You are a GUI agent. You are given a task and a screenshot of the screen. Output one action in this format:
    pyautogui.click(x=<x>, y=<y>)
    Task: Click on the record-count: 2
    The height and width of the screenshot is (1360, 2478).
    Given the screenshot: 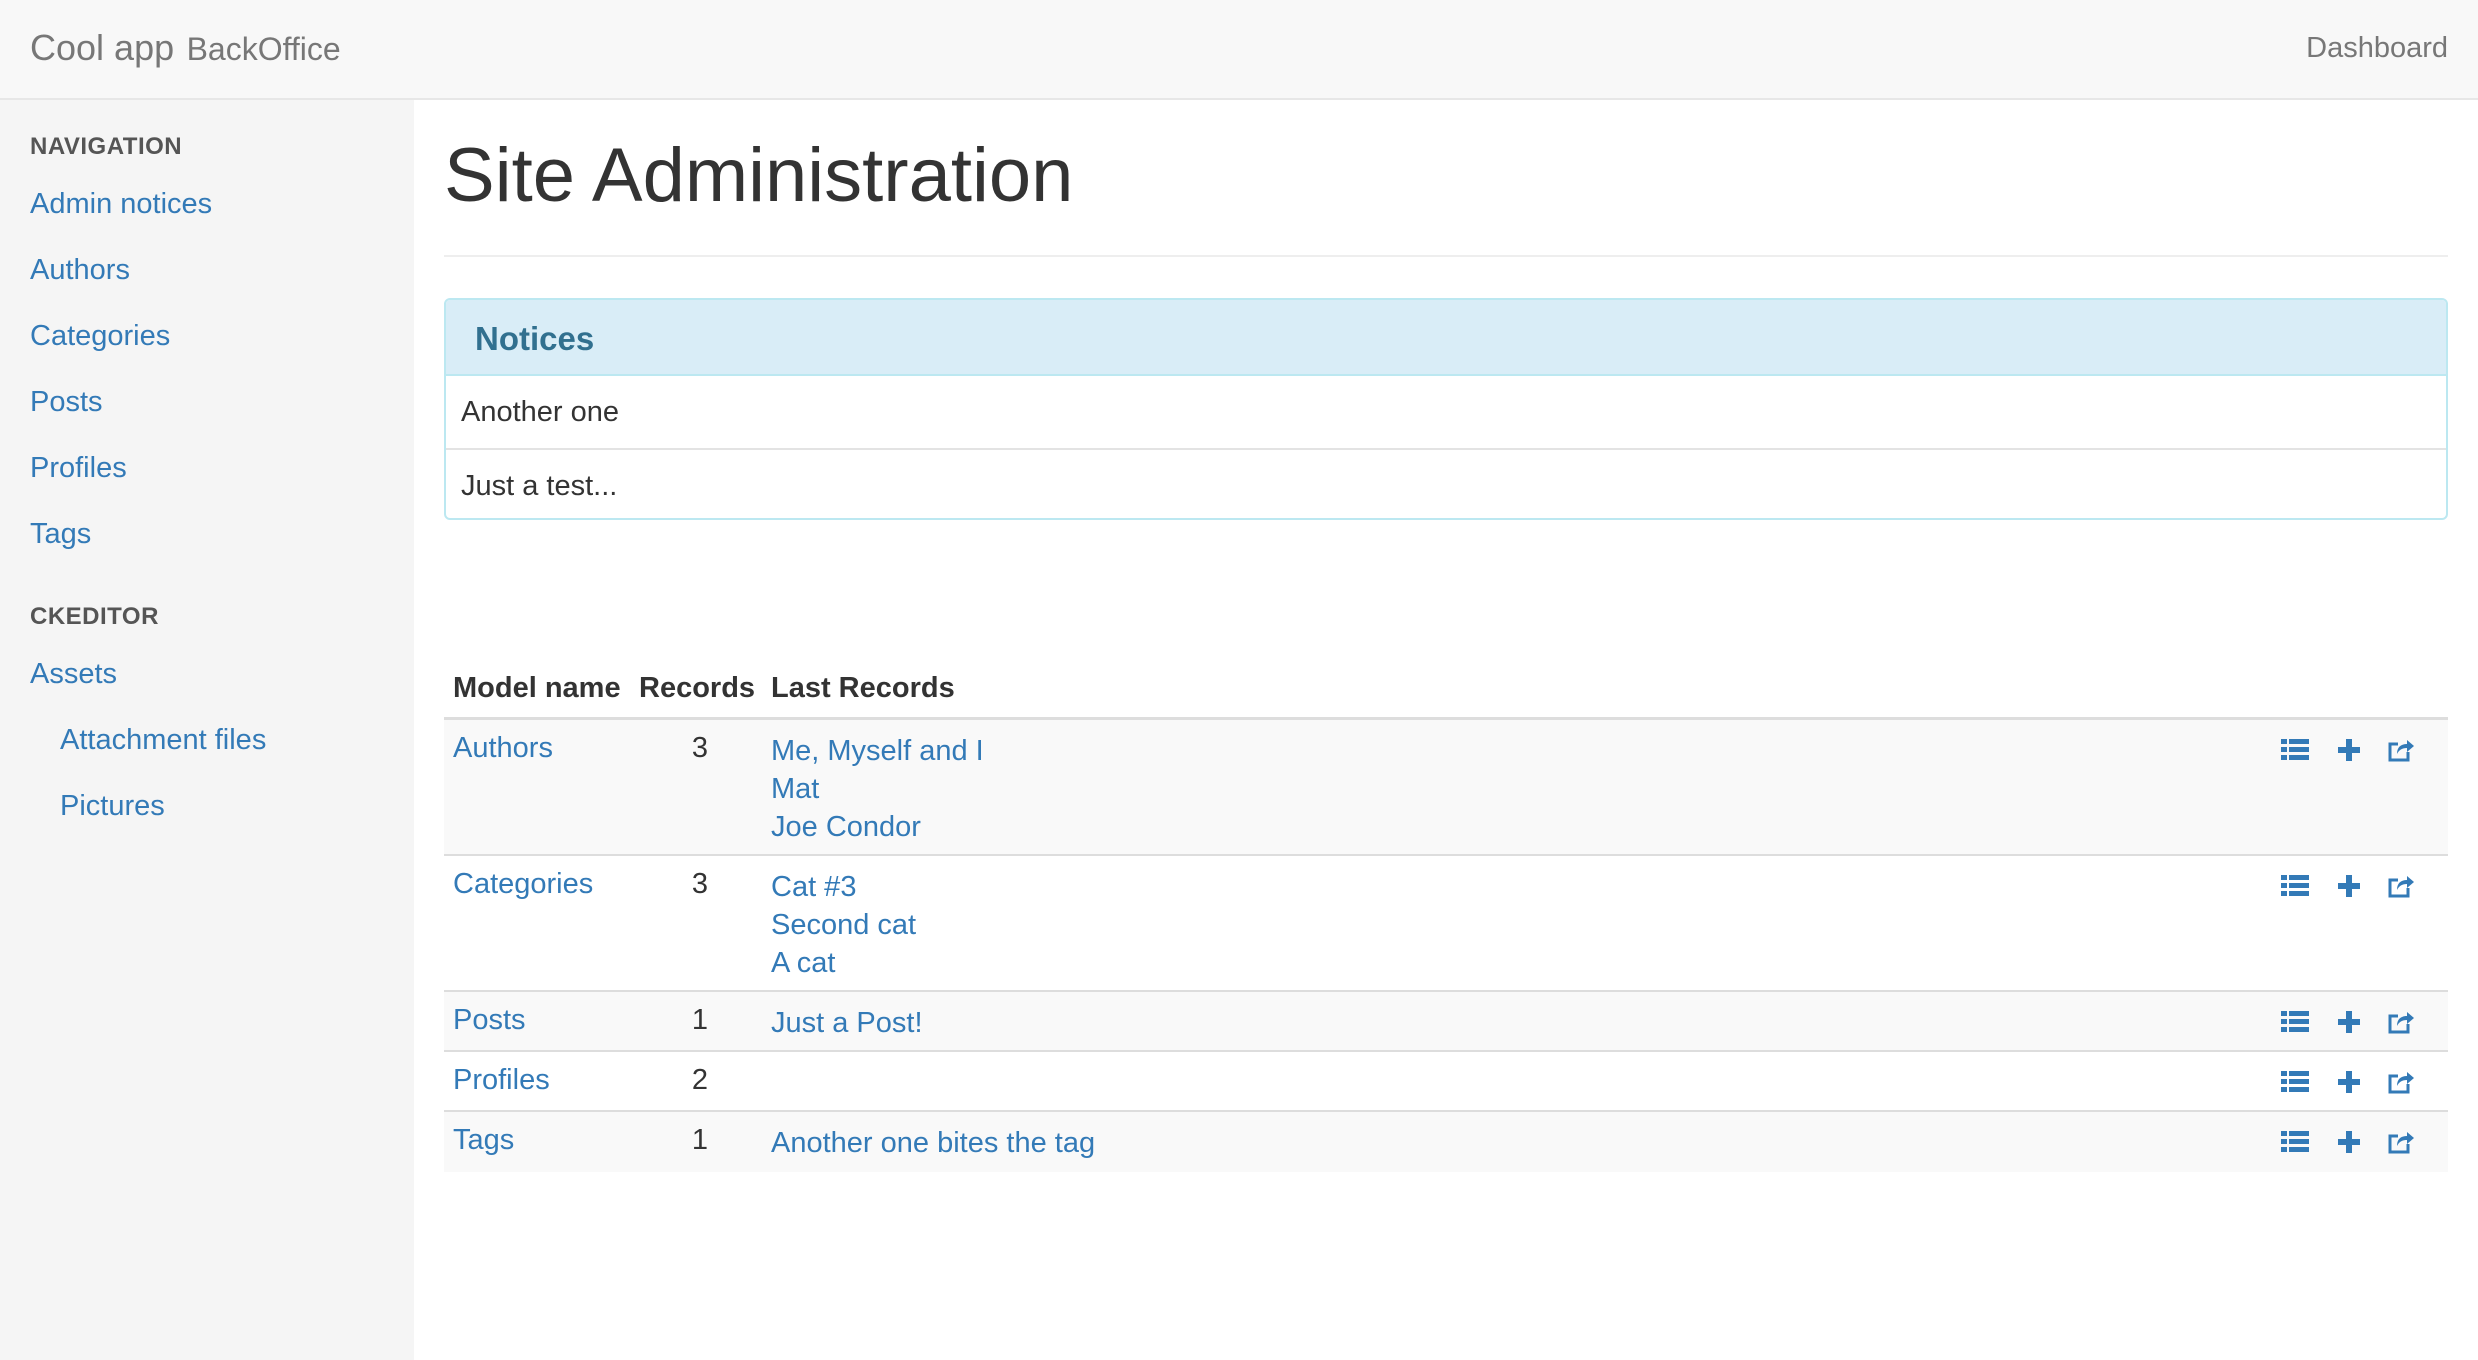 What is the action you would take?
    pyautogui.click(x=700, y=1080)
    